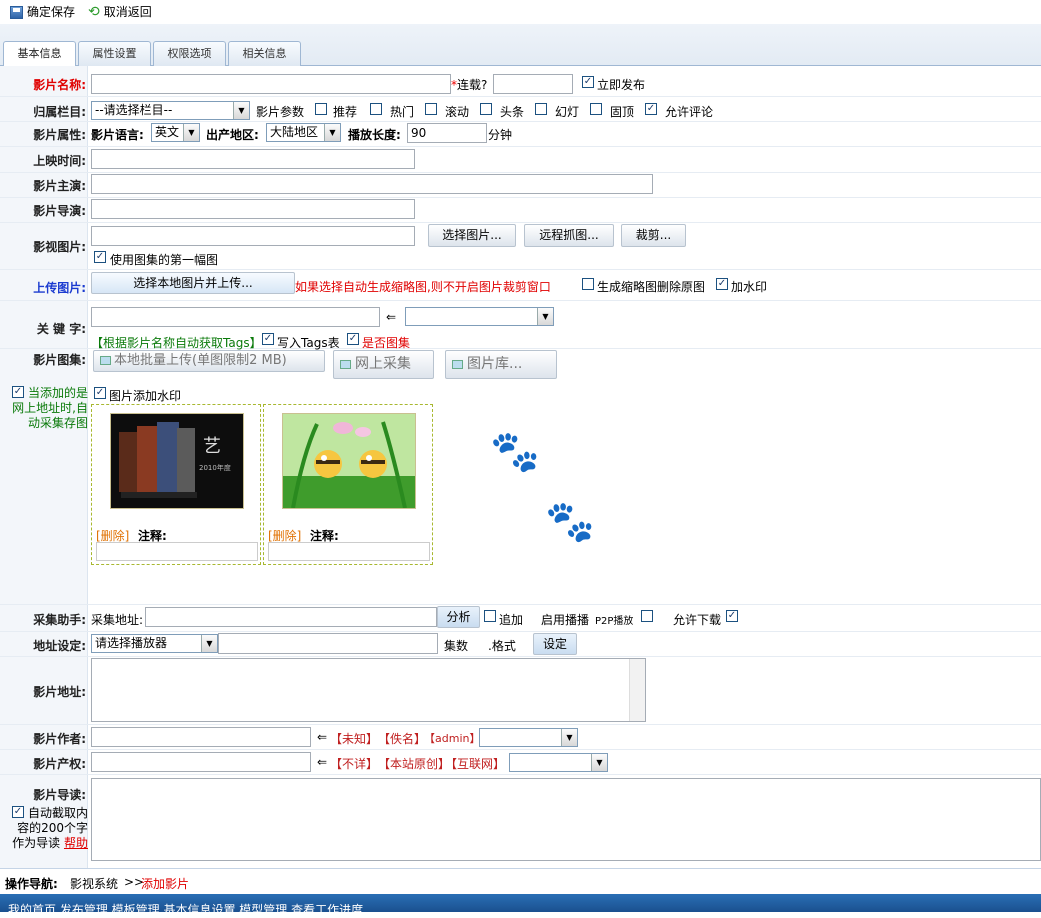 The height and width of the screenshot is (918, 1041). What do you see at coordinates (502, 646) in the screenshot?
I see `format-label: .格式` at bounding box center [502, 646].